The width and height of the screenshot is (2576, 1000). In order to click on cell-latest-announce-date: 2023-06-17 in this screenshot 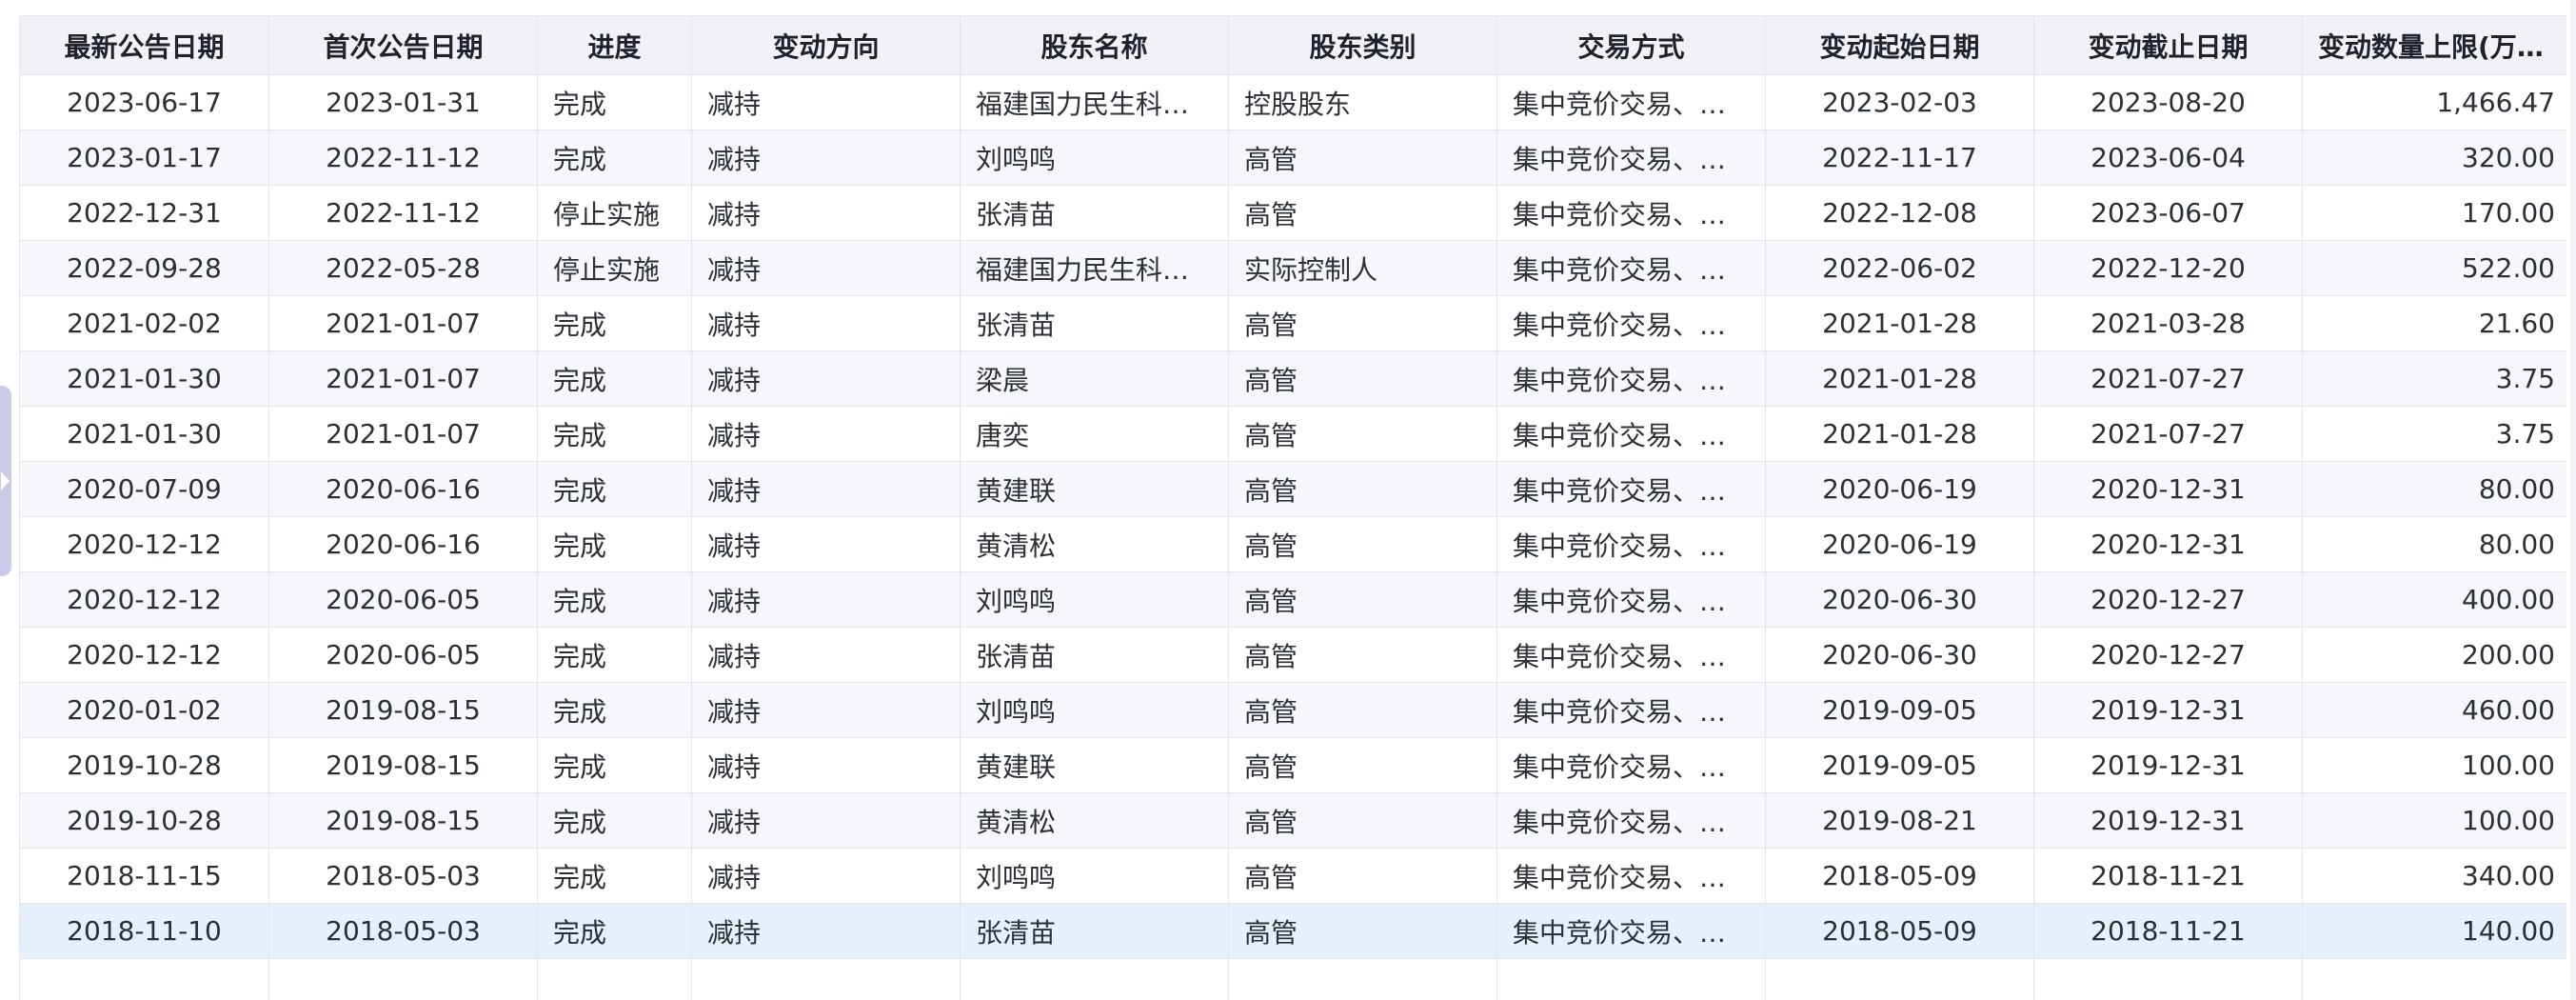, I will do `click(144, 102)`.